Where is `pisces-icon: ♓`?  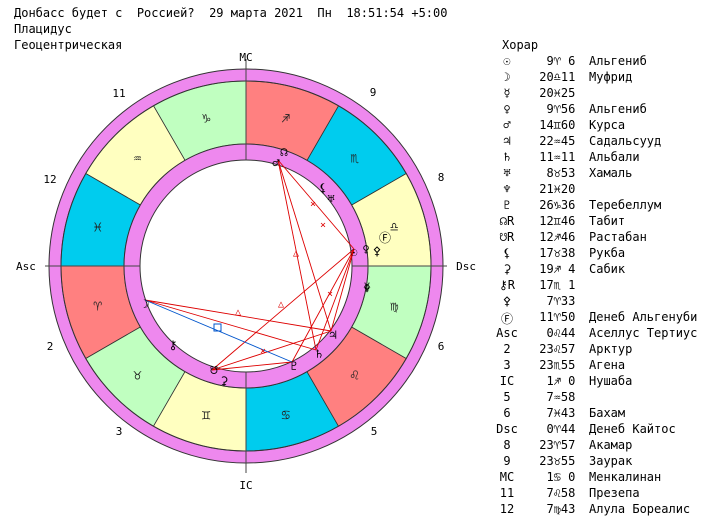
pisces-icon: ♓ is located at coordinates (98, 227).